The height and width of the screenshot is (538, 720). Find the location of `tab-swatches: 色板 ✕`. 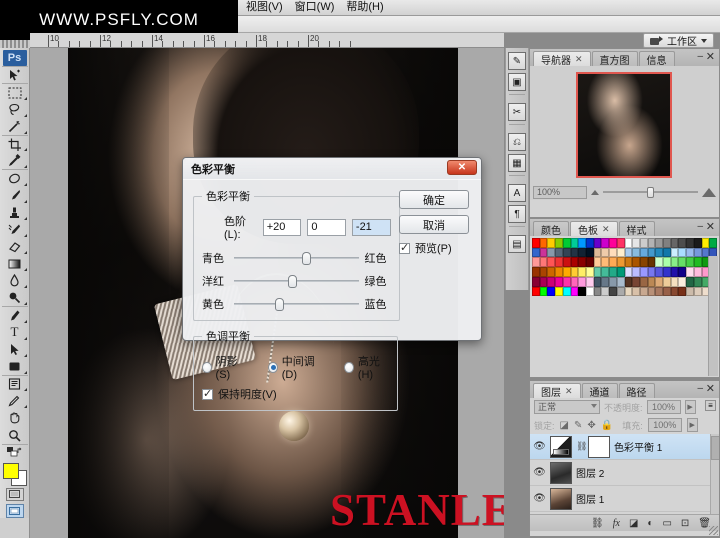

tab-swatches: 色板 ✕ is located at coordinates (594, 229).